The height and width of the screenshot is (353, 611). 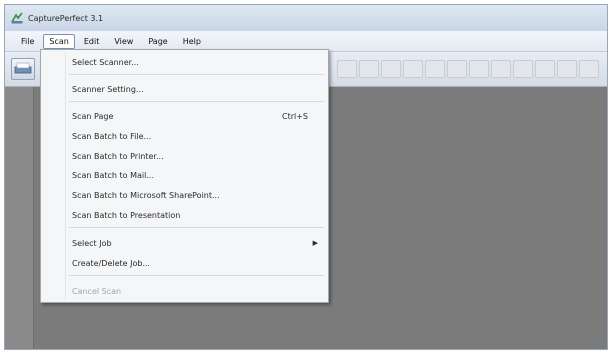 What do you see at coordinates (66, 18) in the screenshot?
I see `window-title: CapturePerfect 3.1` at bounding box center [66, 18].